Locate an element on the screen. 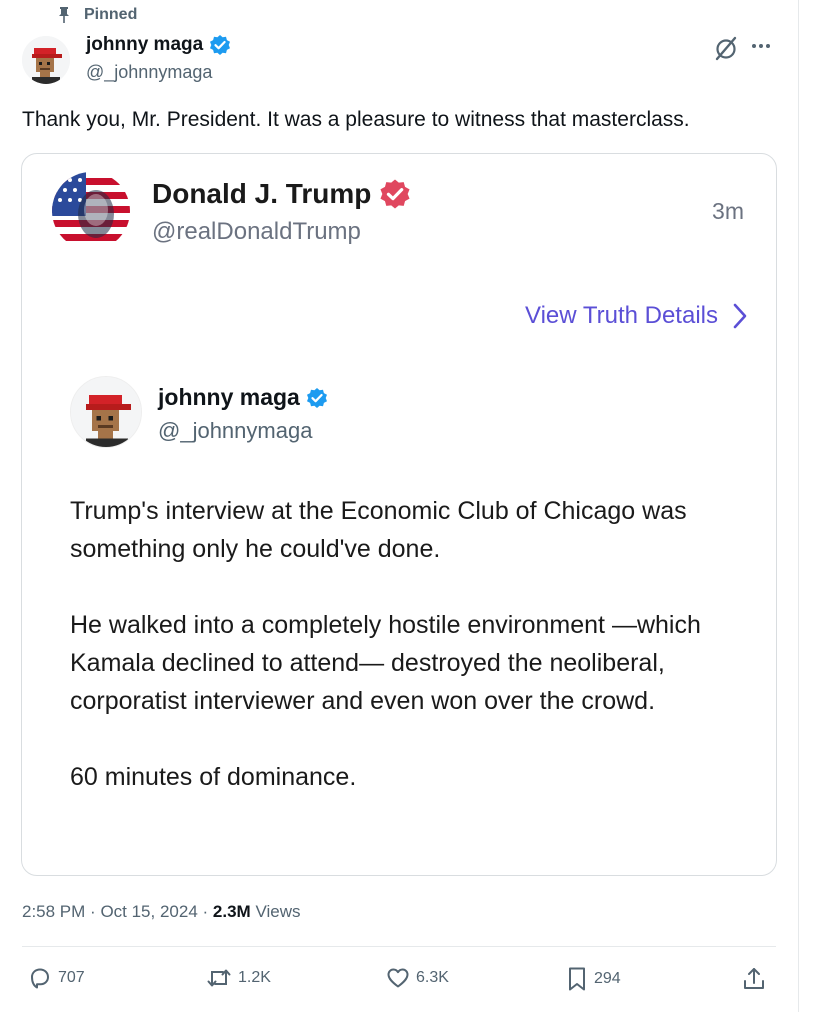  post-time-label: 2:58 PM is located at coordinates (53, 911).